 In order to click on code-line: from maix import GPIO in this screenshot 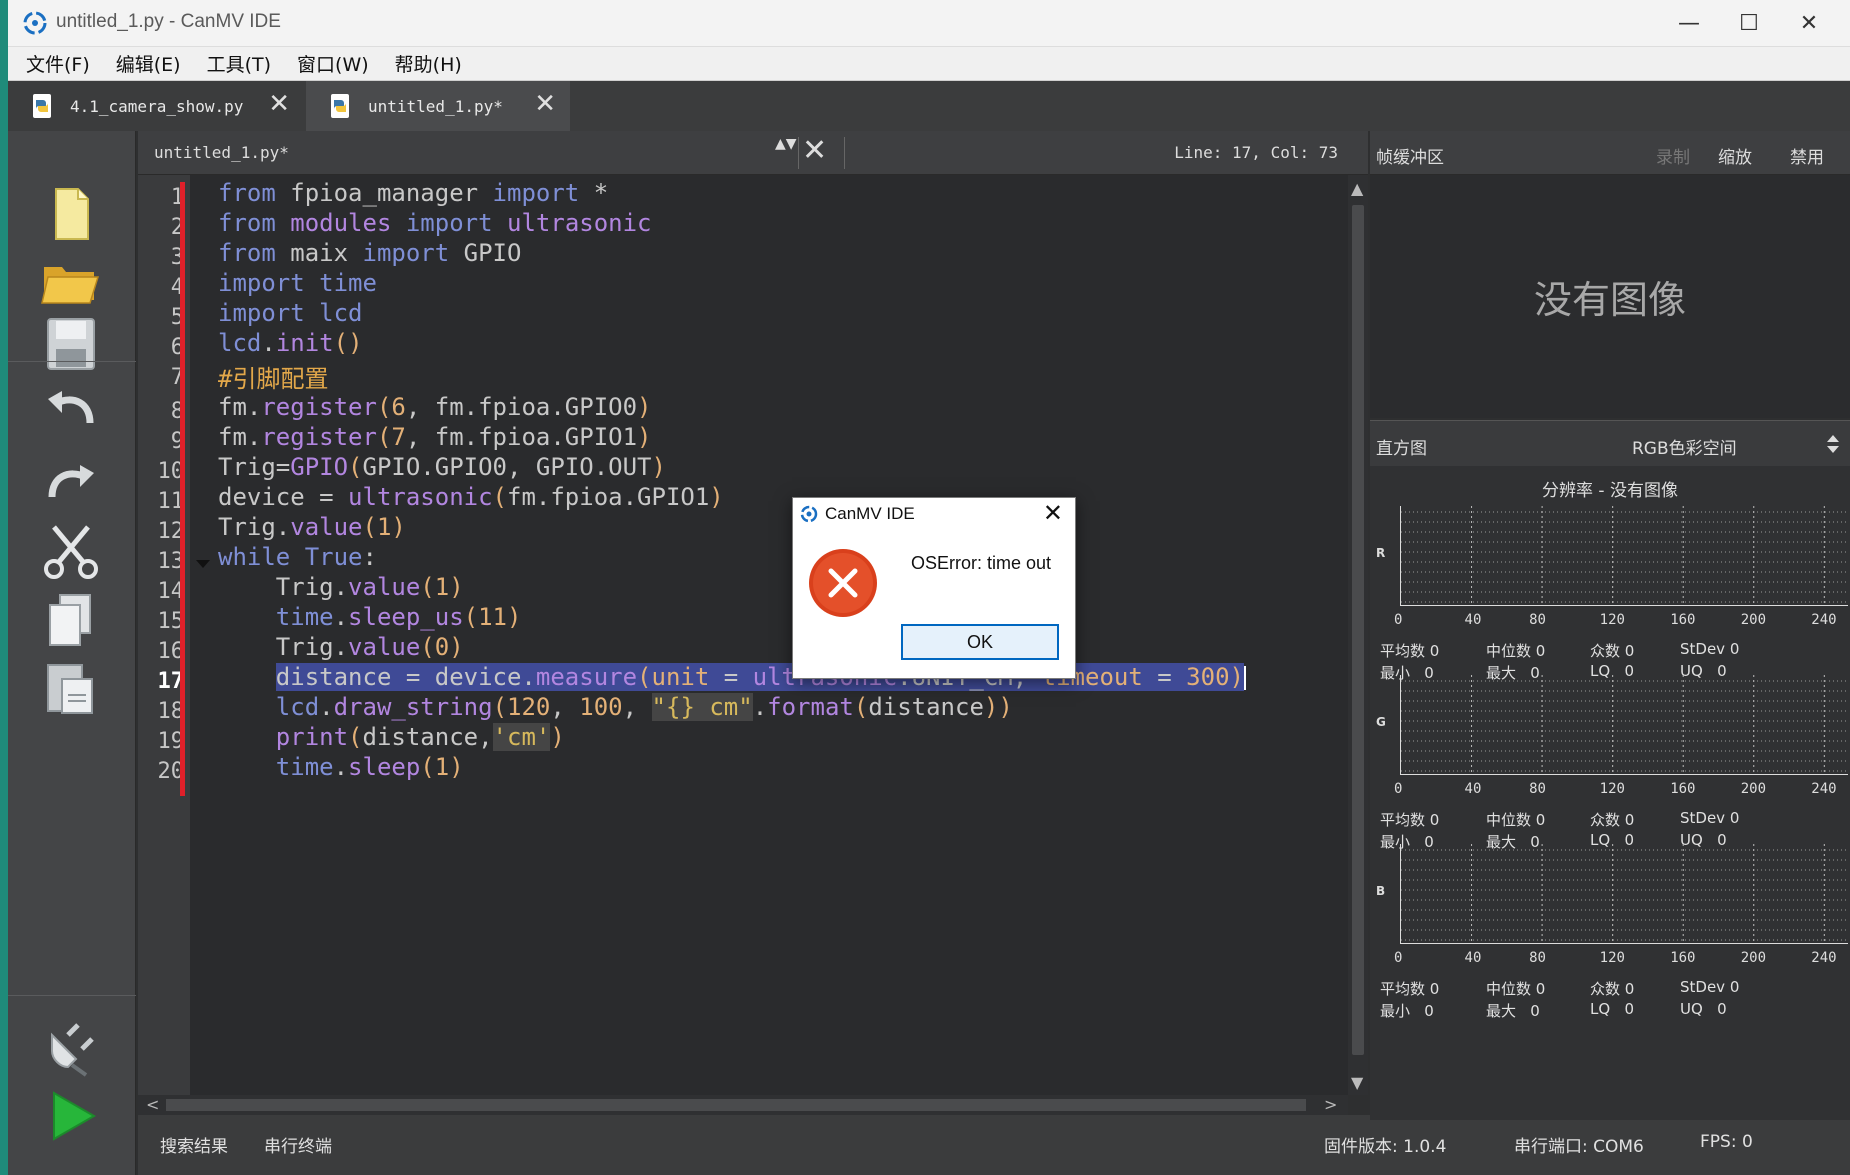, I will do `click(370, 253)`.